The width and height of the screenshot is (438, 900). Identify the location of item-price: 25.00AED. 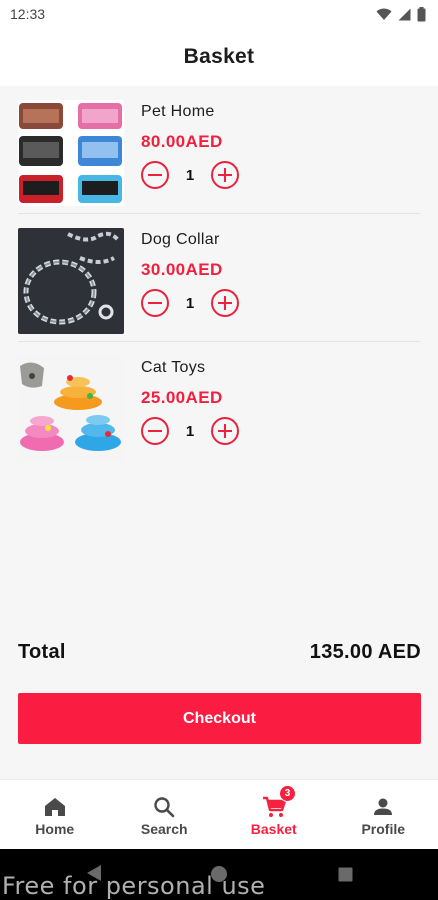
(182, 397).